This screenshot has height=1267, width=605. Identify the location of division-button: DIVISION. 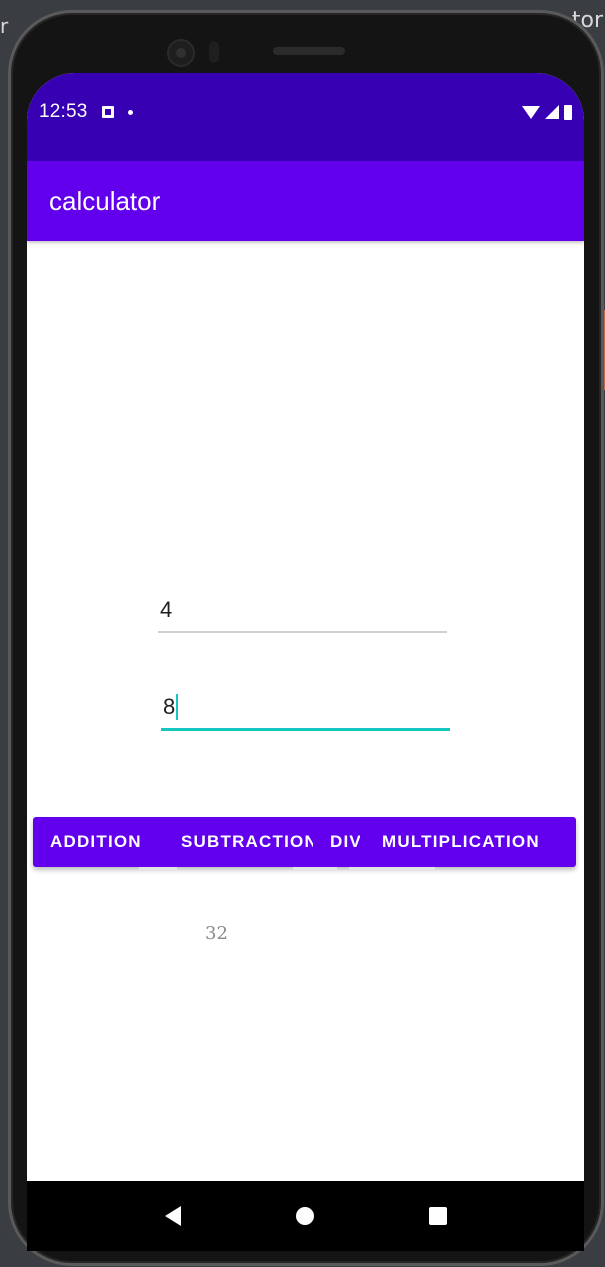
(345, 842).